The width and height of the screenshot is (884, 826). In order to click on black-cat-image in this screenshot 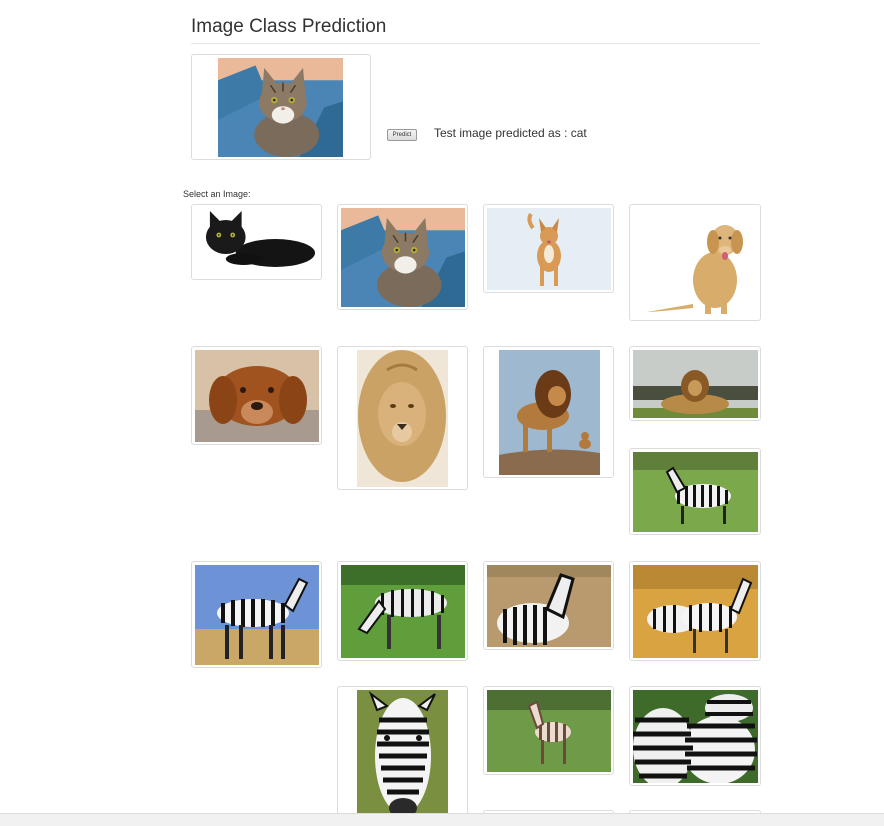, I will do `click(257, 242)`.